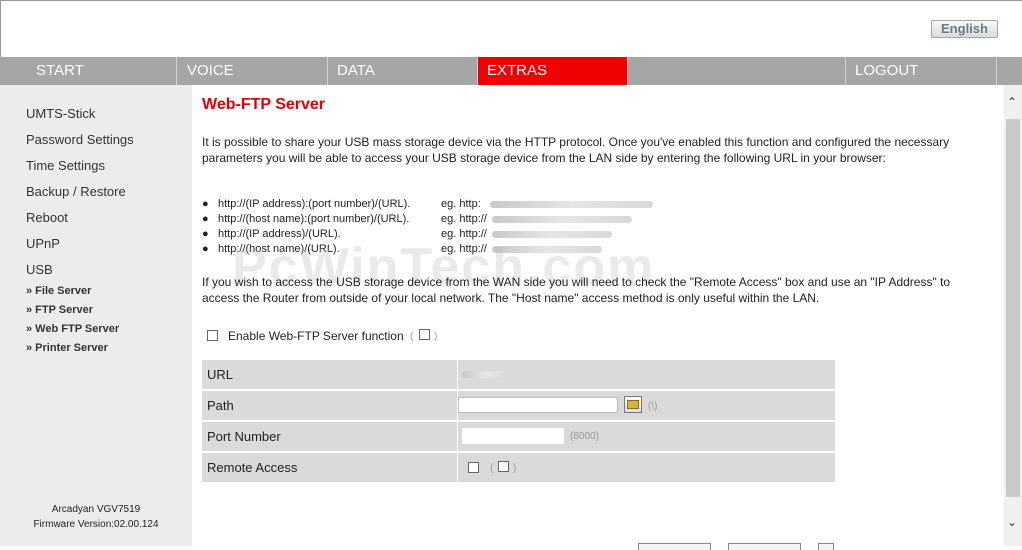 This screenshot has width=1022, height=550. I want to click on main-nav: START VOICE DATA EXTRAS LOGOUT, so click(511, 71).